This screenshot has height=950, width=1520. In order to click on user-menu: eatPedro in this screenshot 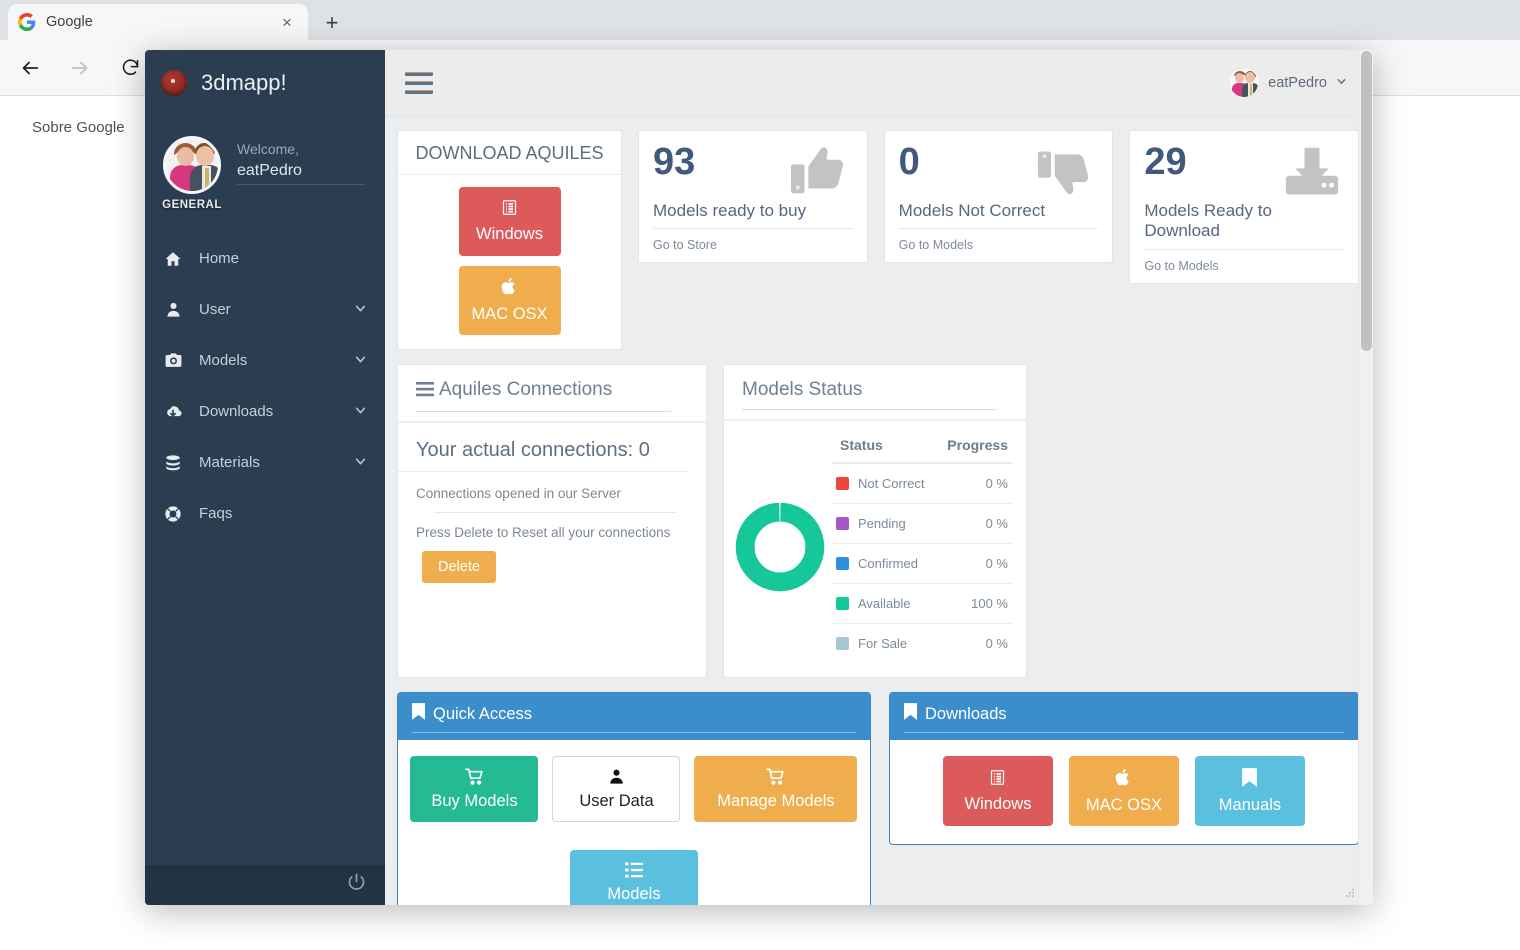, I will do `click(1288, 82)`.